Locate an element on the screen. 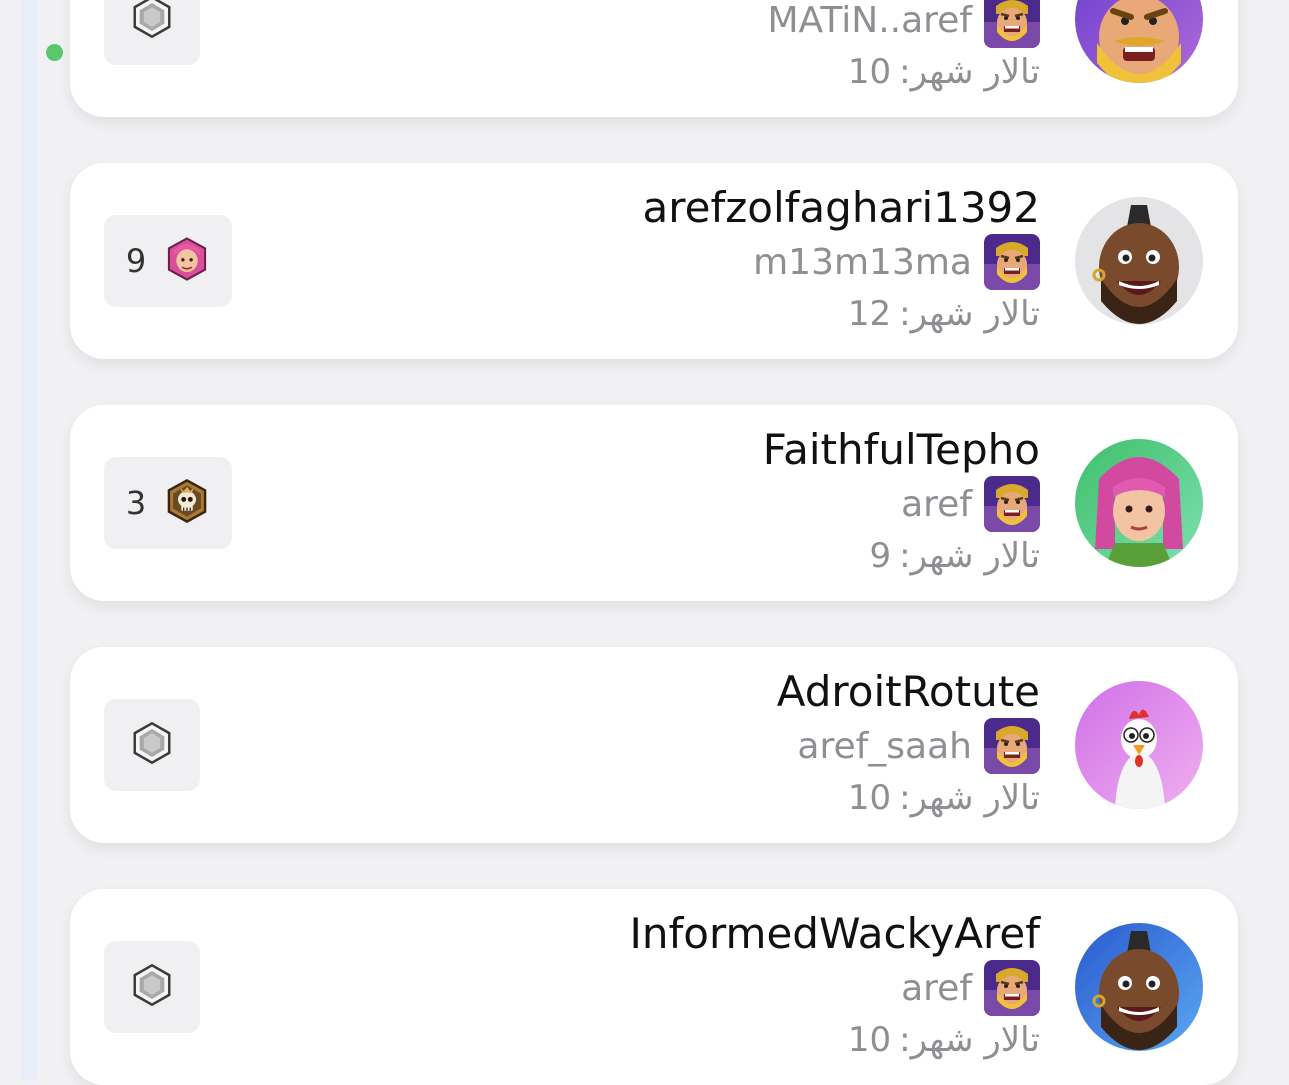 The width and height of the screenshot is (1289, 1085). skull-league-icon is located at coordinates (187, 503).